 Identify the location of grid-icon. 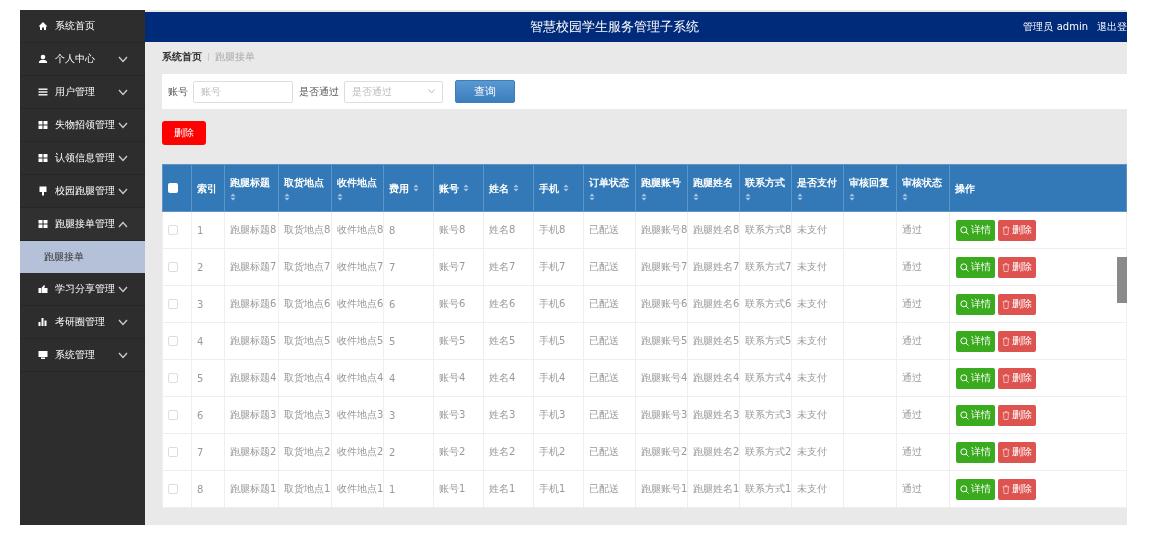
(43, 224).